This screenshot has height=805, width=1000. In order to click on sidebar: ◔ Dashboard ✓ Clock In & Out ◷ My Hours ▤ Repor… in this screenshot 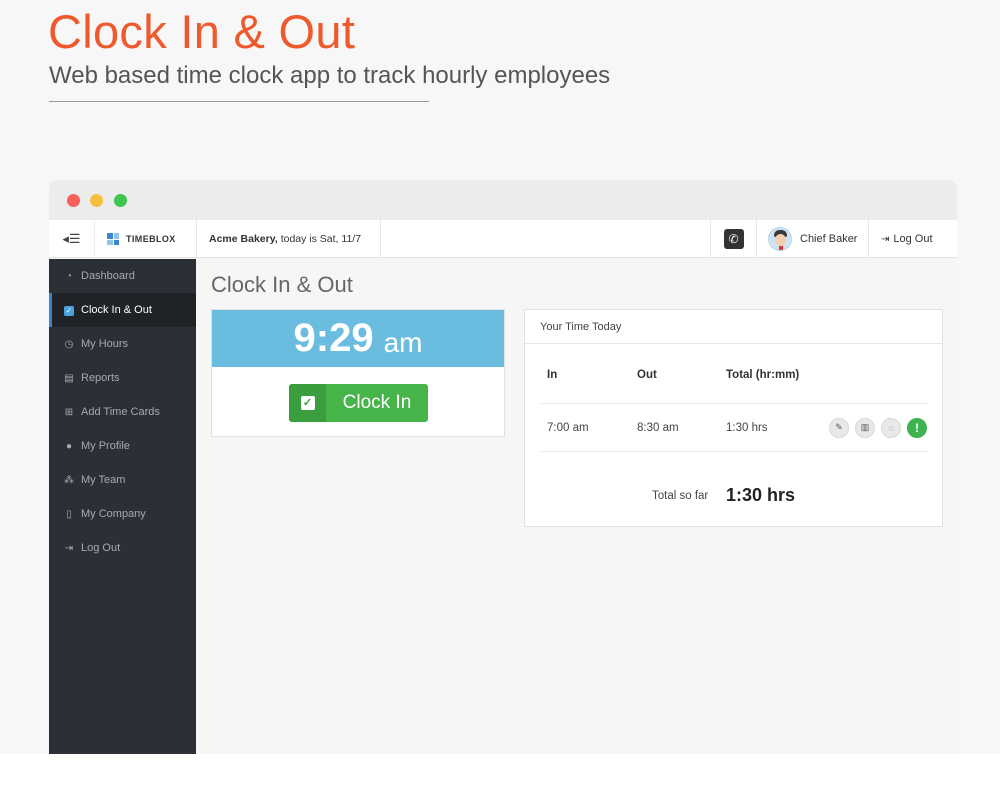, I will do `click(122, 506)`.